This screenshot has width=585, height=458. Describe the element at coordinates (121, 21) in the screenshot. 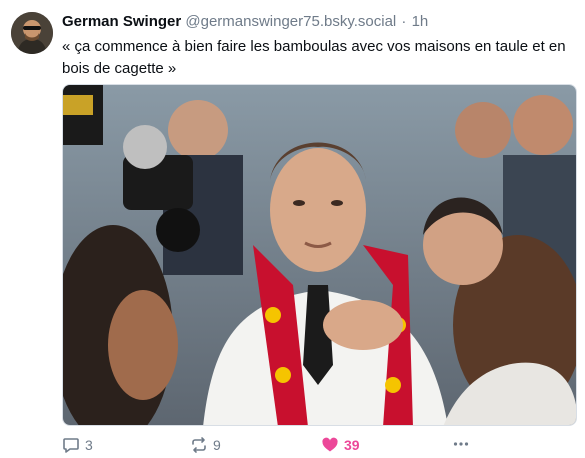

I see `author-name: German Swinger` at that location.